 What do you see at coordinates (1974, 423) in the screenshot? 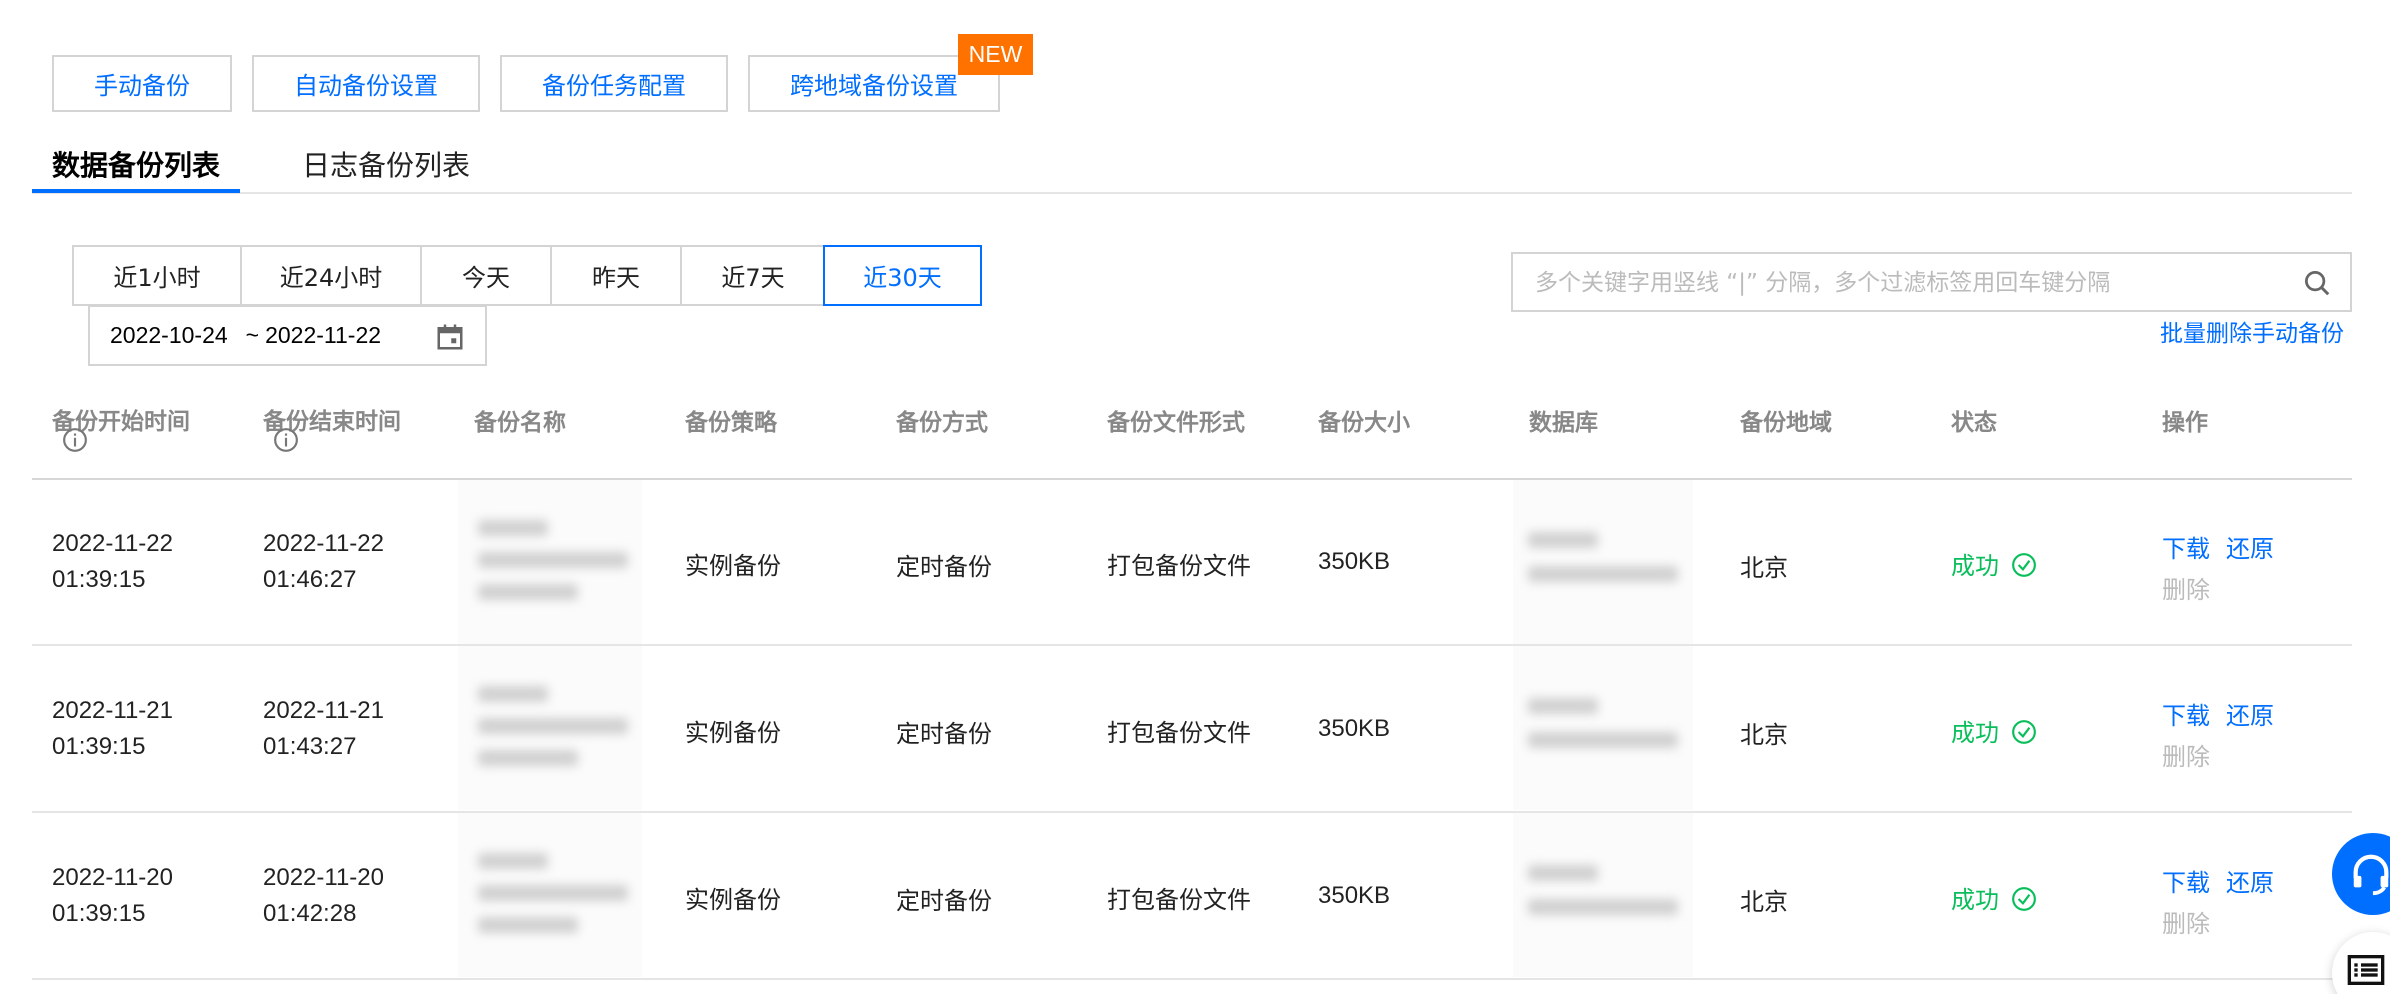
I see `header-status: 状态` at bounding box center [1974, 423].